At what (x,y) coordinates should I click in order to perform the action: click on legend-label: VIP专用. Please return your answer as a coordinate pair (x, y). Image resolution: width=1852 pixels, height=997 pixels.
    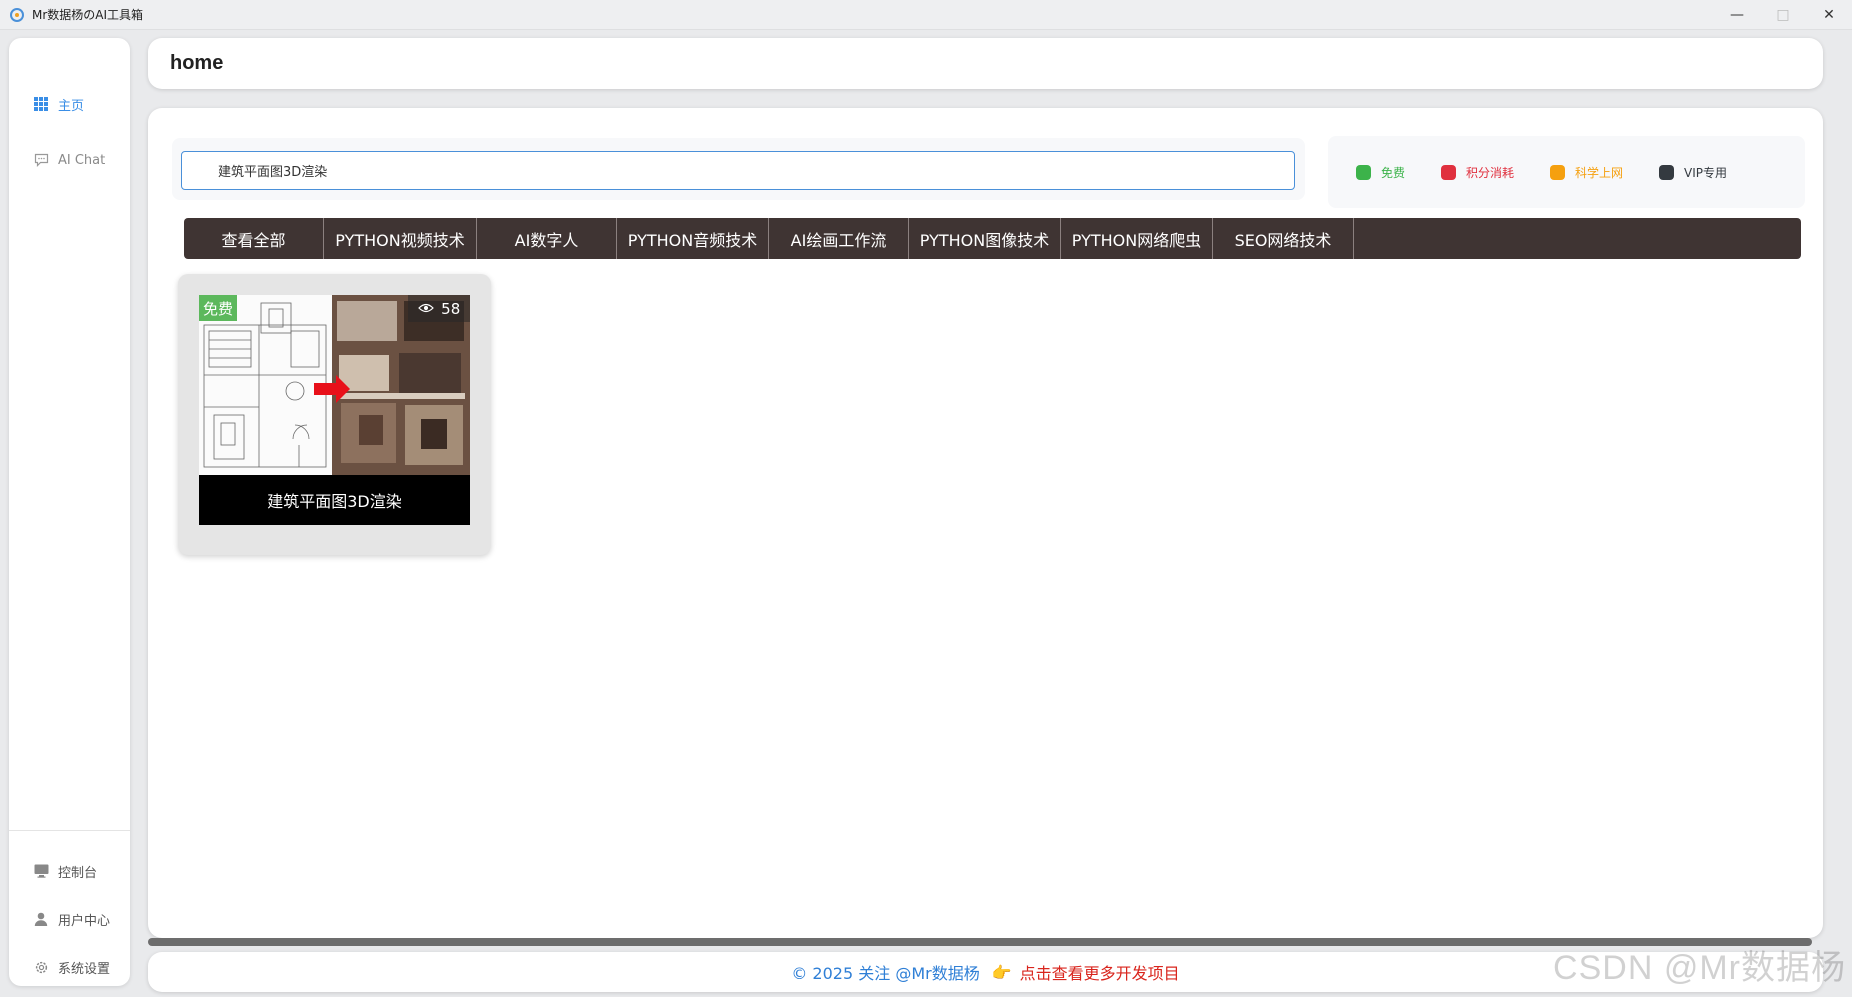
    Looking at the image, I should click on (1706, 172).